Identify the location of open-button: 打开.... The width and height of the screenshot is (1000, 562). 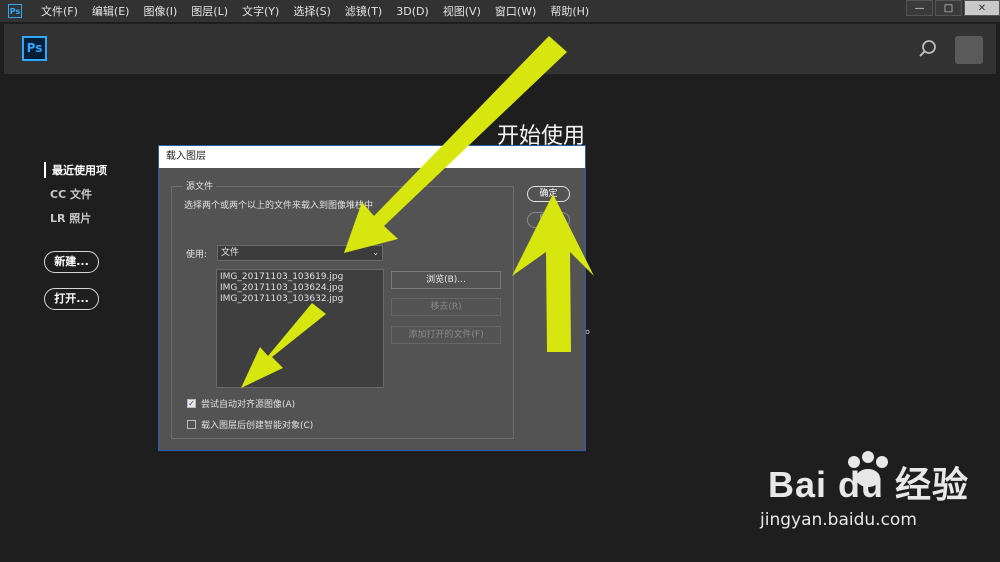
(71, 299).